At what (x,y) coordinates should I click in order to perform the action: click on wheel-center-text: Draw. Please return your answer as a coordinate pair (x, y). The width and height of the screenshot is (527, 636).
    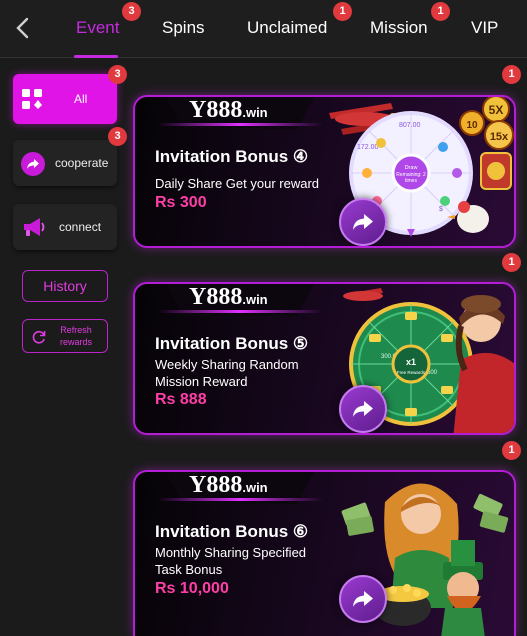
    Looking at the image, I should click on (411, 168).